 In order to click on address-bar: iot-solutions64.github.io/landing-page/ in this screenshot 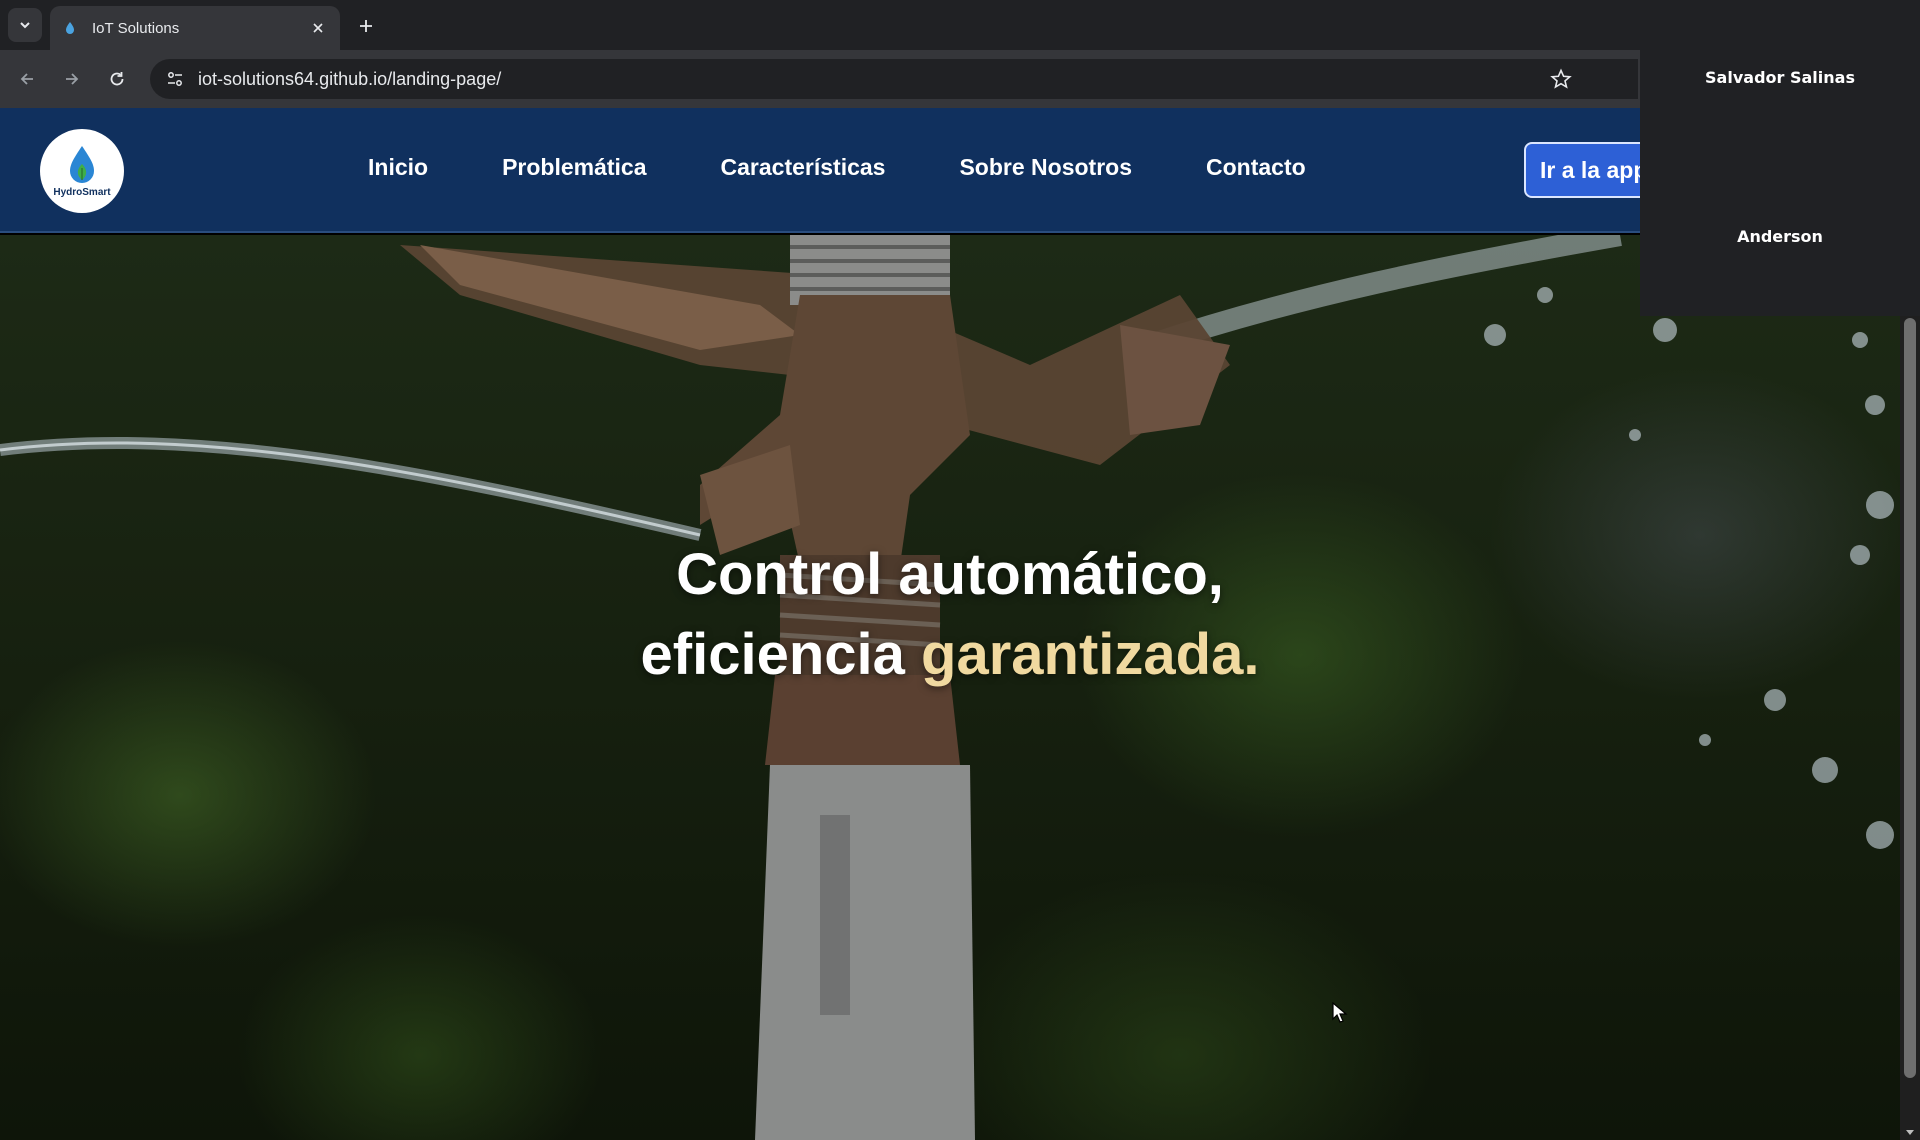, I will do `click(894, 79)`.